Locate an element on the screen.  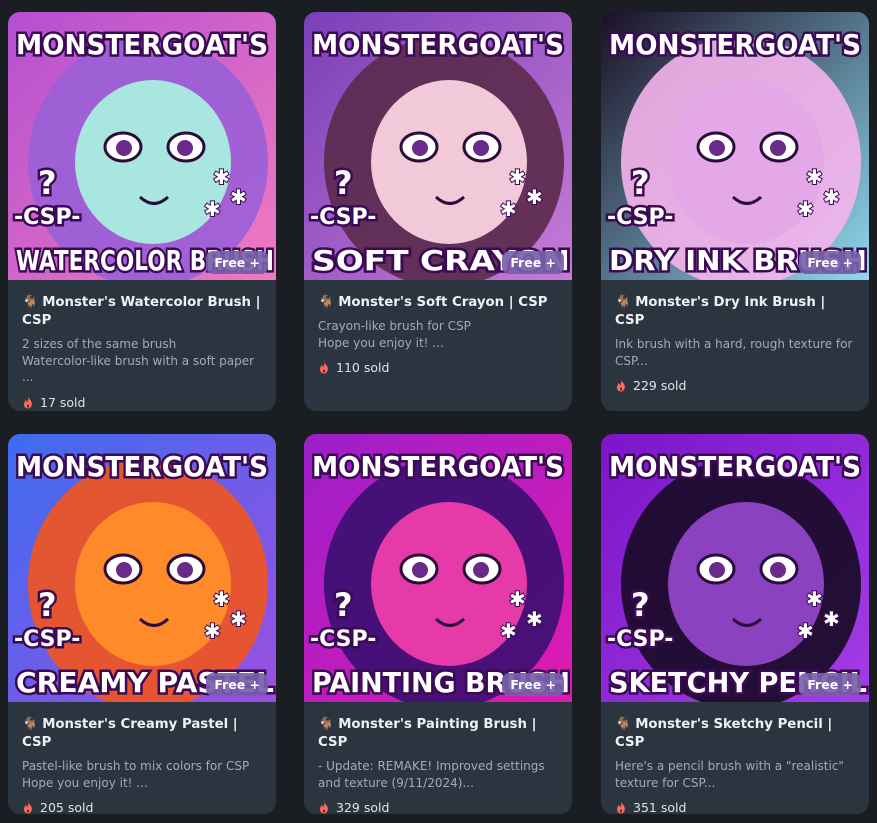
product-thumbnail: ✱ ✱ ✱? MONSTERGOAT'S -CSP- SOFT CRAYON Free + is located at coordinates (438, 146).